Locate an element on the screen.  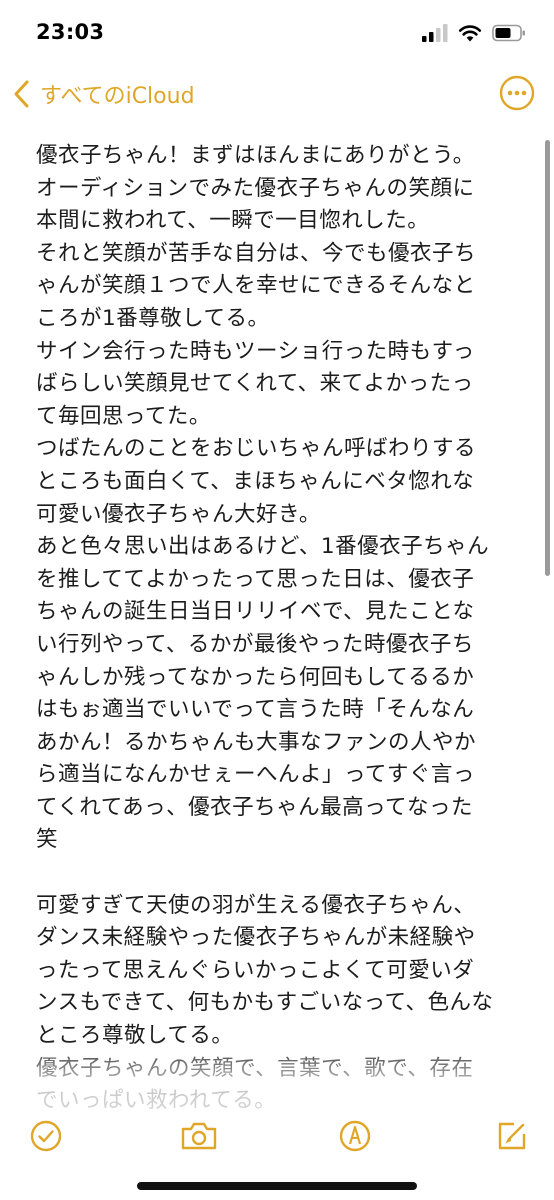
note-line: それと笑顔が苦手な自分は、今でも優衣子ち is located at coordinates (256, 253).